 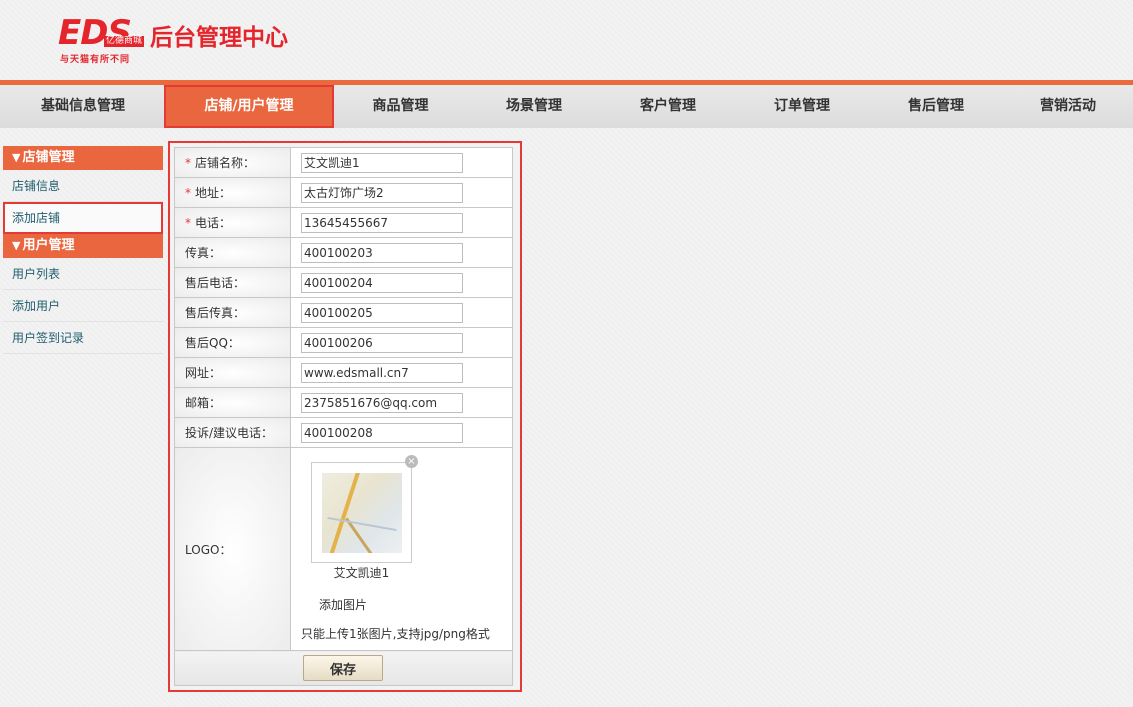 I want to click on upload-hint: 只能上传1张图片,支持jpg/png格式, so click(x=395, y=634).